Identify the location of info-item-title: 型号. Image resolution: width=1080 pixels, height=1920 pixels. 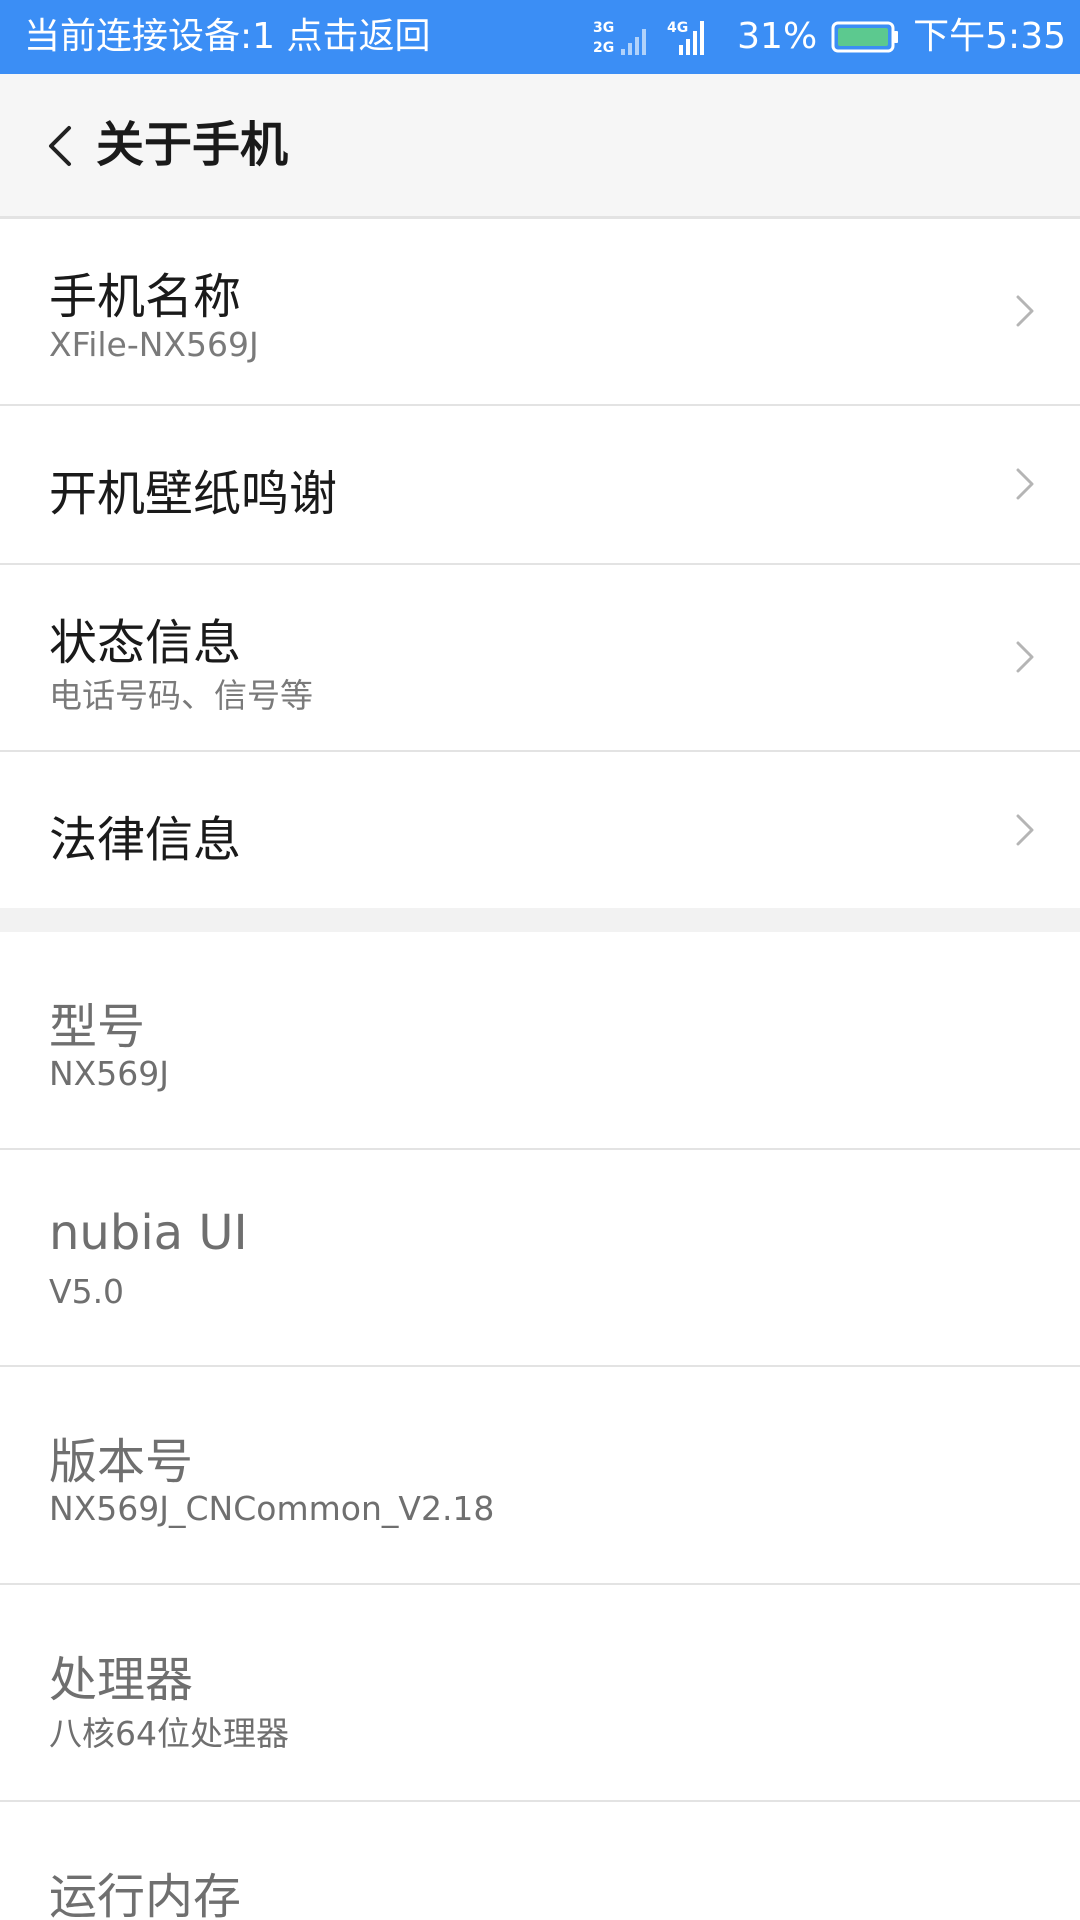
(97, 1027).